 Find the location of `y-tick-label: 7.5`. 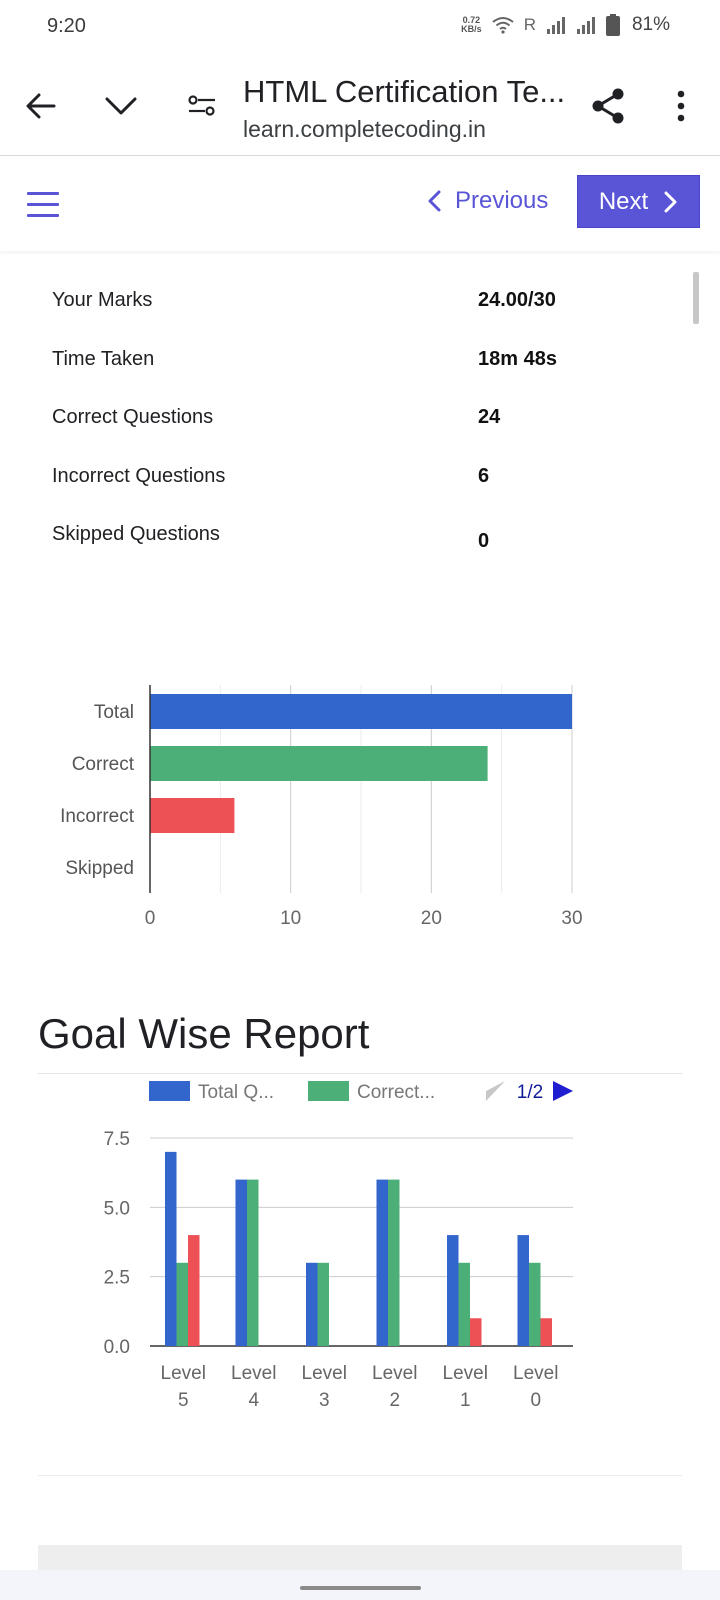

y-tick-label: 7.5 is located at coordinates (117, 1139).